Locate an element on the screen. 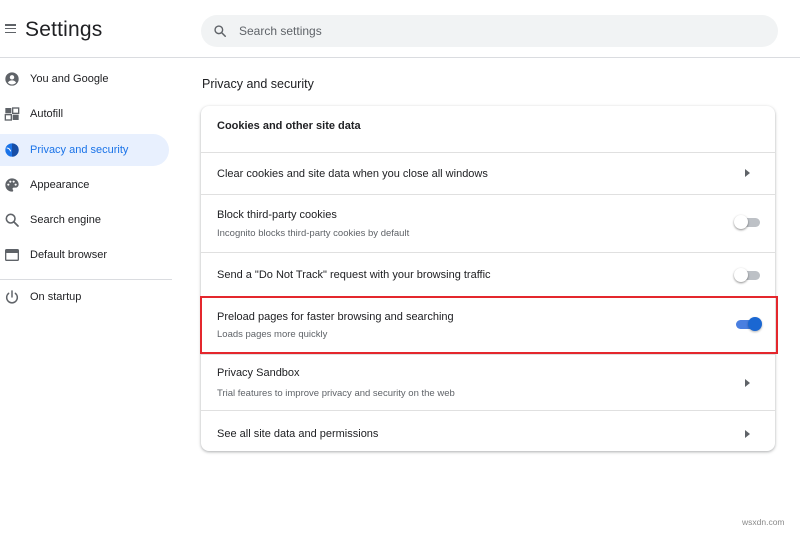  sidebar-item-you-and-google: You and Google is located at coordinates (84, 79).